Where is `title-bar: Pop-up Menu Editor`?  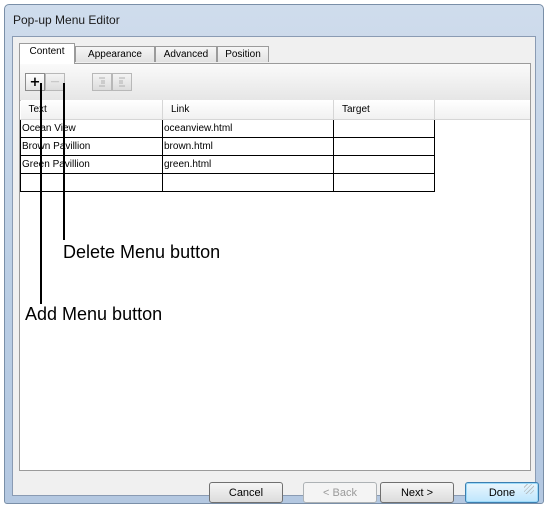 title-bar: Pop-up Menu Editor is located at coordinates (274, 20).